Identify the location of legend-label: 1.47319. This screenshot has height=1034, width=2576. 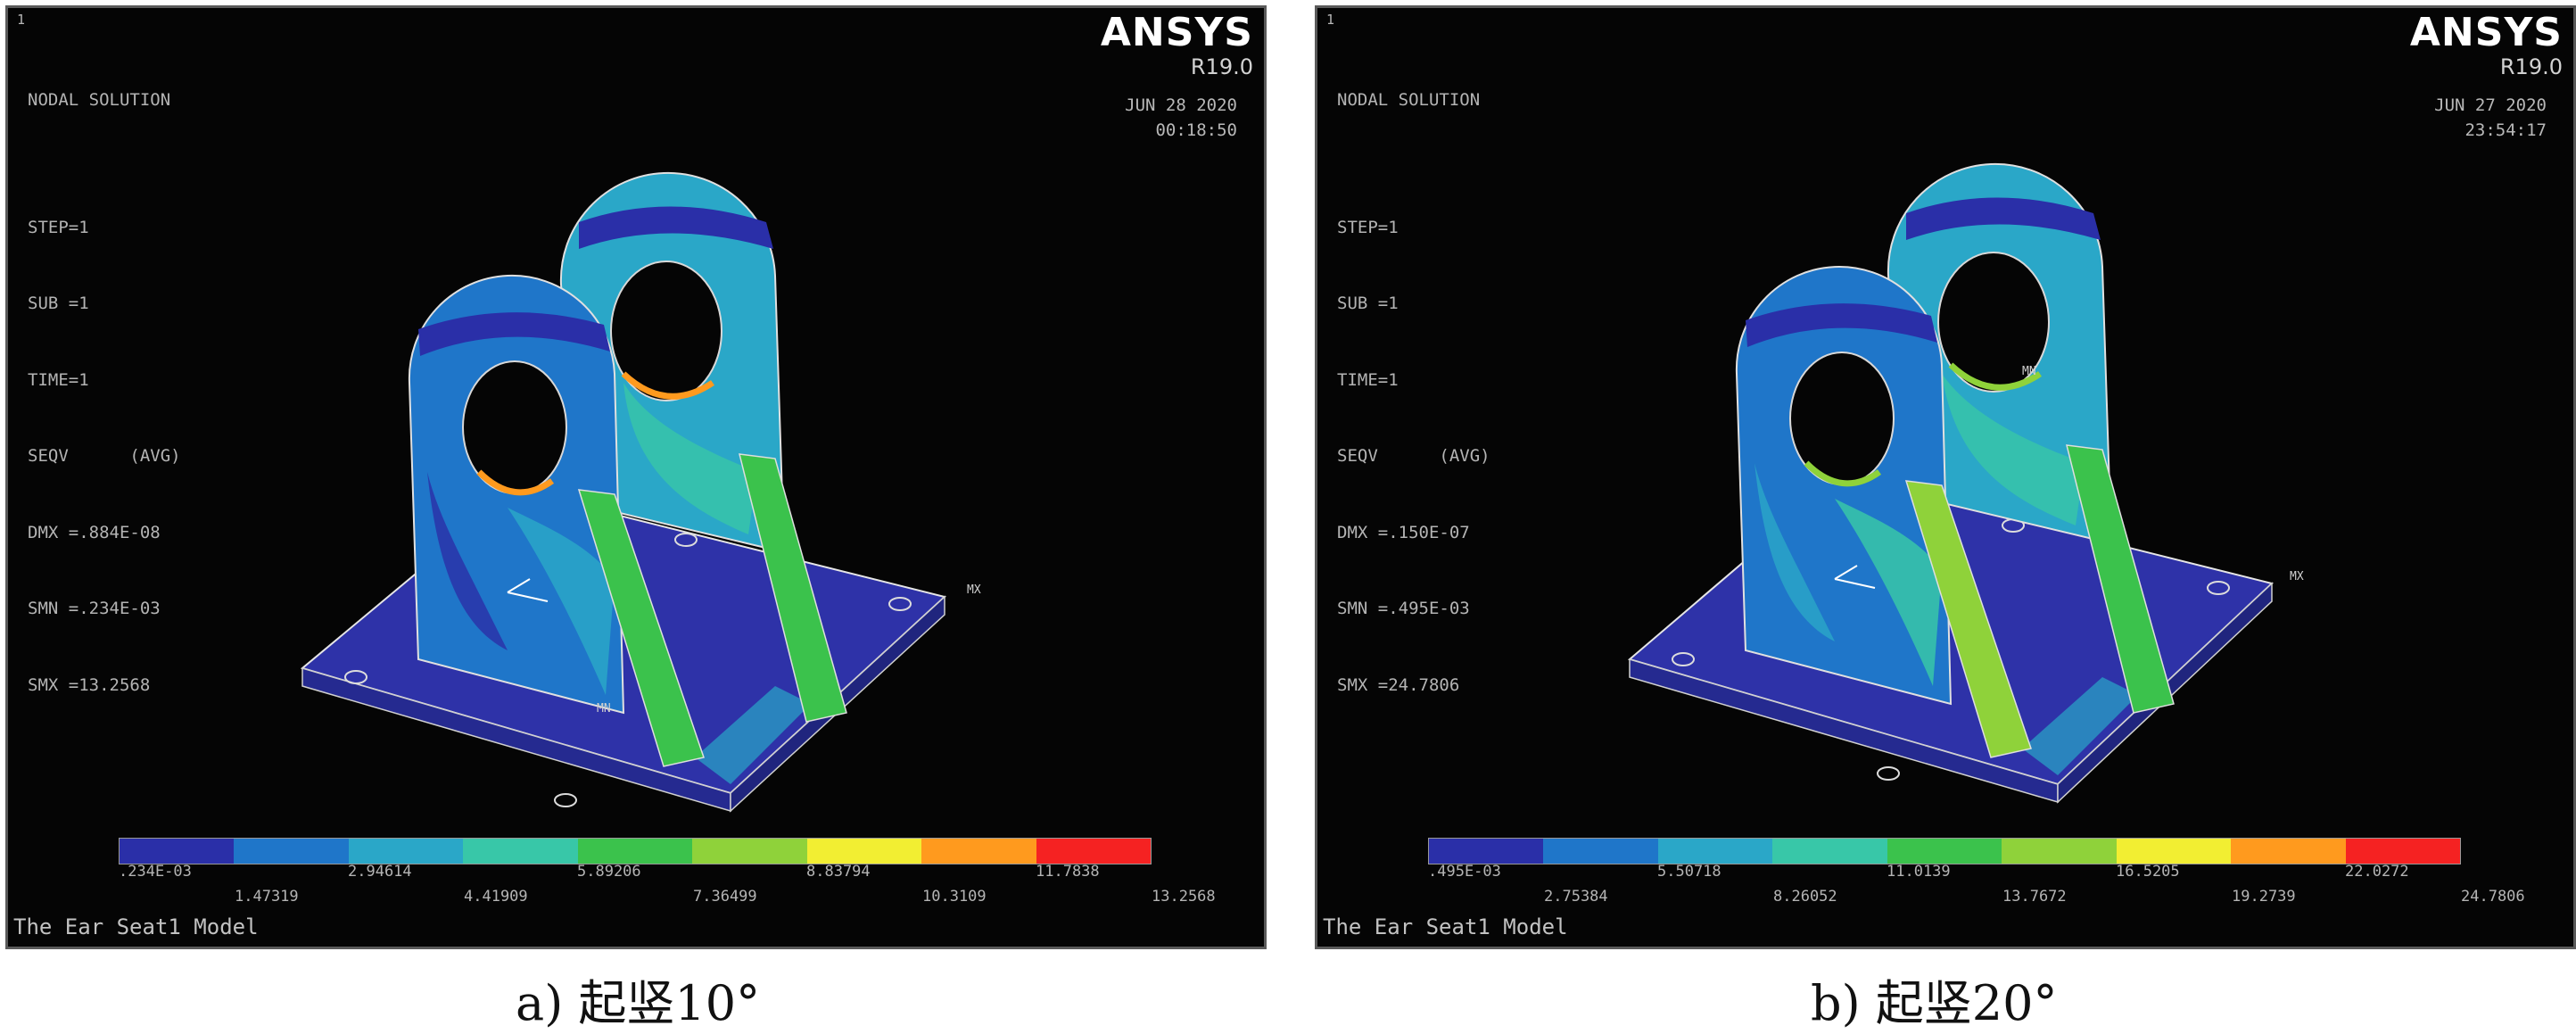
(267, 897).